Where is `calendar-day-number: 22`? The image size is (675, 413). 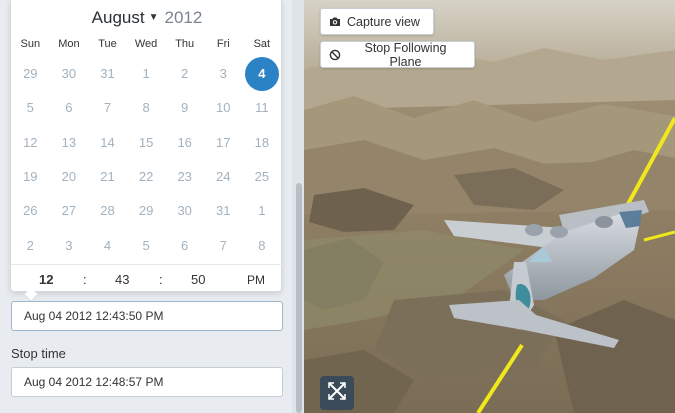 calendar-day-number: 22 is located at coordinates (146, 177).